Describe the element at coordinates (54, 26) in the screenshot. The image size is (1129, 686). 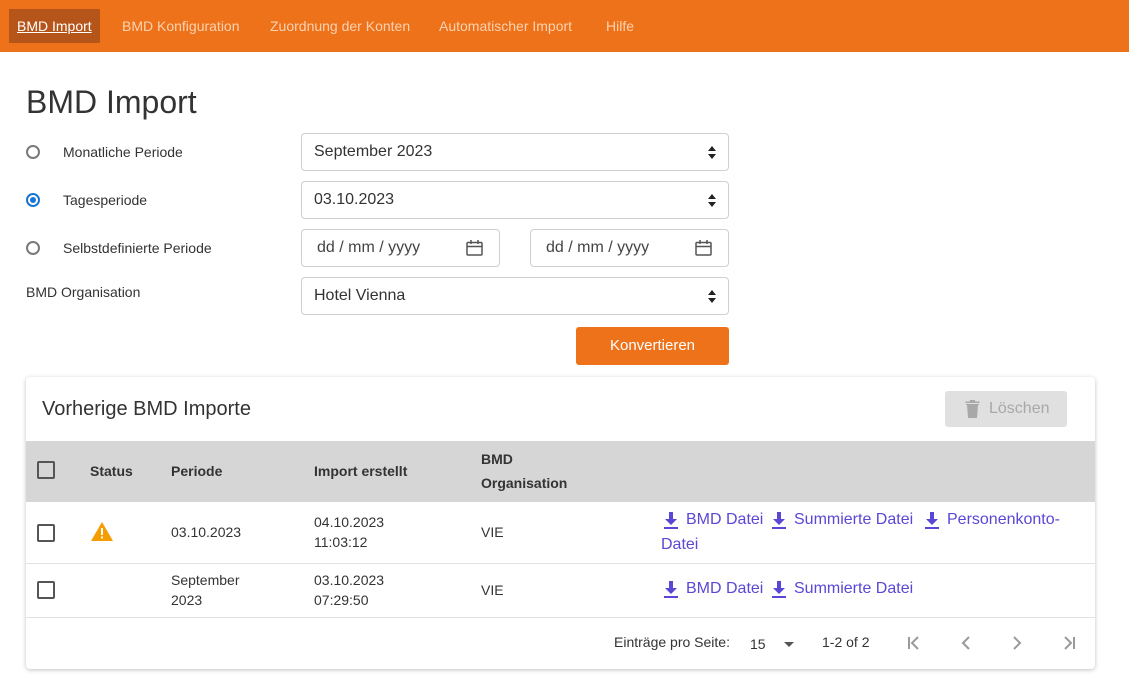
I see `tab-bmd-import: BMD Import` at that location.